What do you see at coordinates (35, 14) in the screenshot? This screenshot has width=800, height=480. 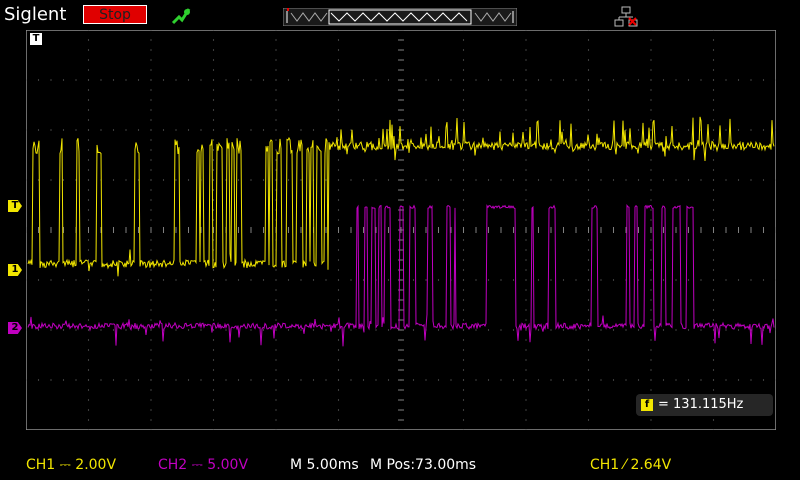 I see `brand-label: Siglent` at bounding box center [35, 14].